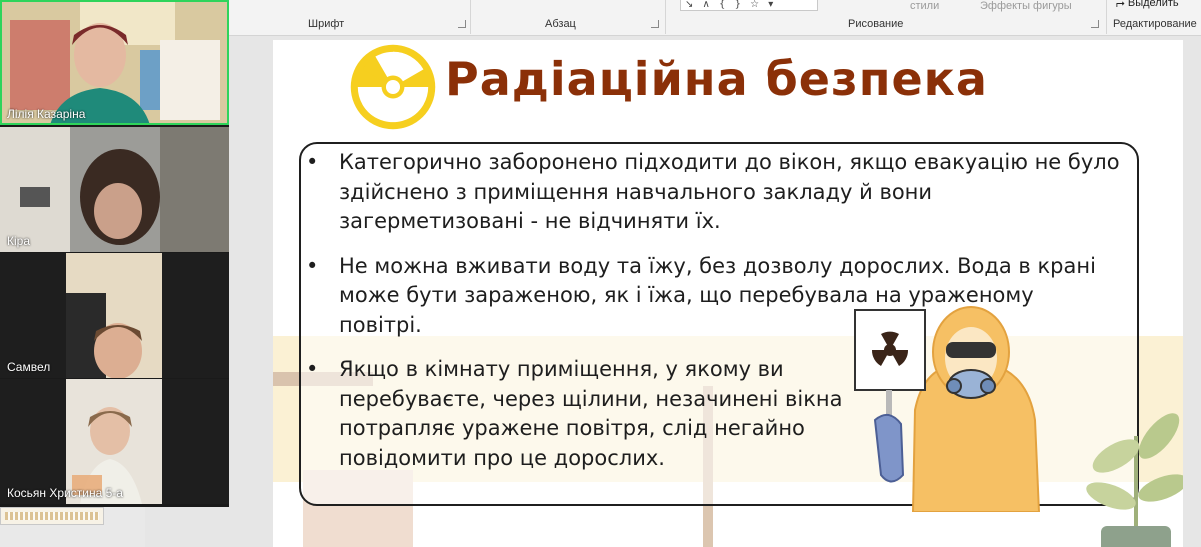 The image size is (1201, 547). What do you see at coordinates (716, 79) in the screenshot?
I see `slide-title: Радіаційна безпека` at bounding box center [716, 79].